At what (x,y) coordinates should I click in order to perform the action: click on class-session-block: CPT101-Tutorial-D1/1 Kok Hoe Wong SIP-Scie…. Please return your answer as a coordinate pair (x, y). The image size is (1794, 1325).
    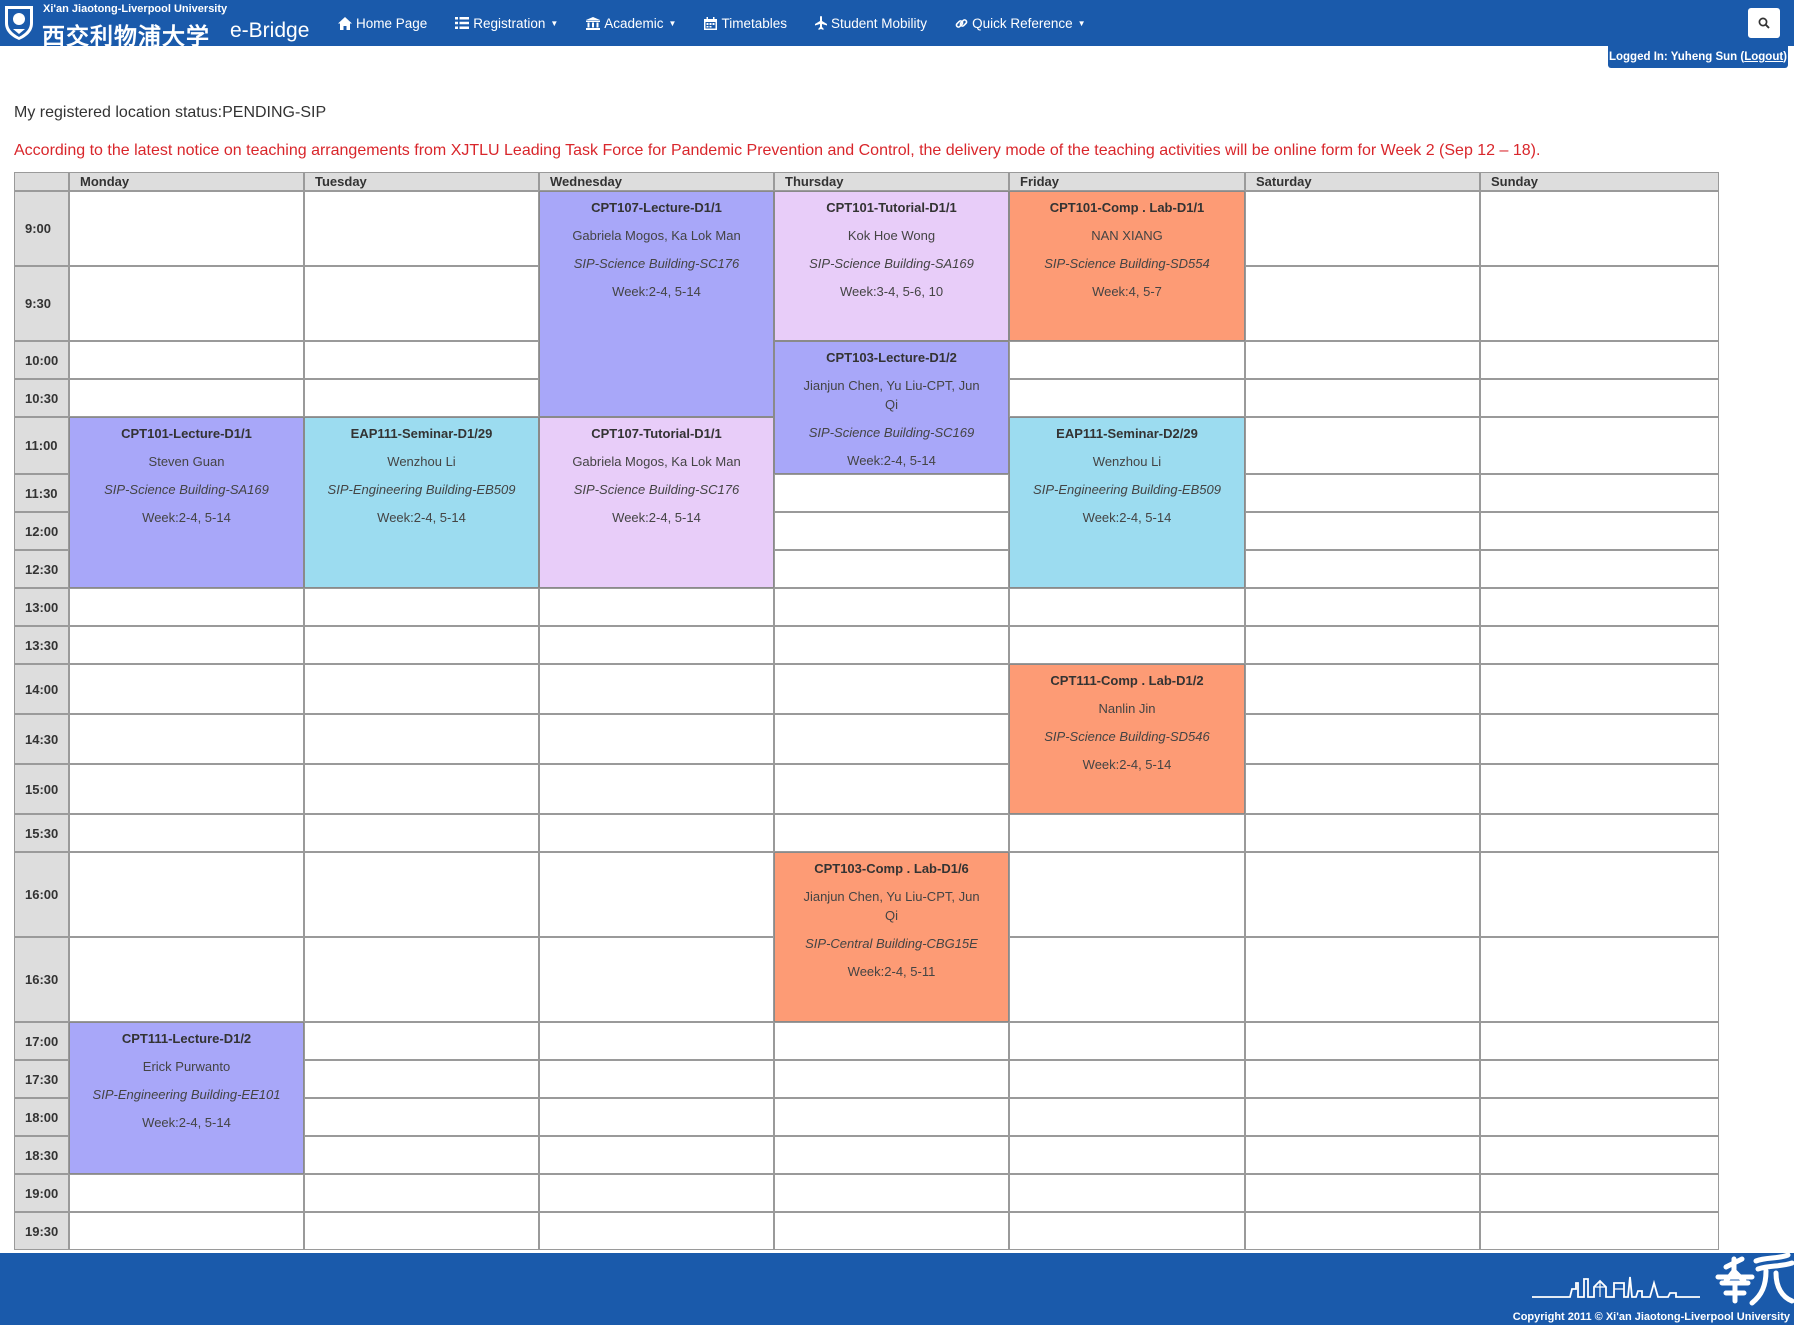
    Looking at the image, I should click on (891, 266).